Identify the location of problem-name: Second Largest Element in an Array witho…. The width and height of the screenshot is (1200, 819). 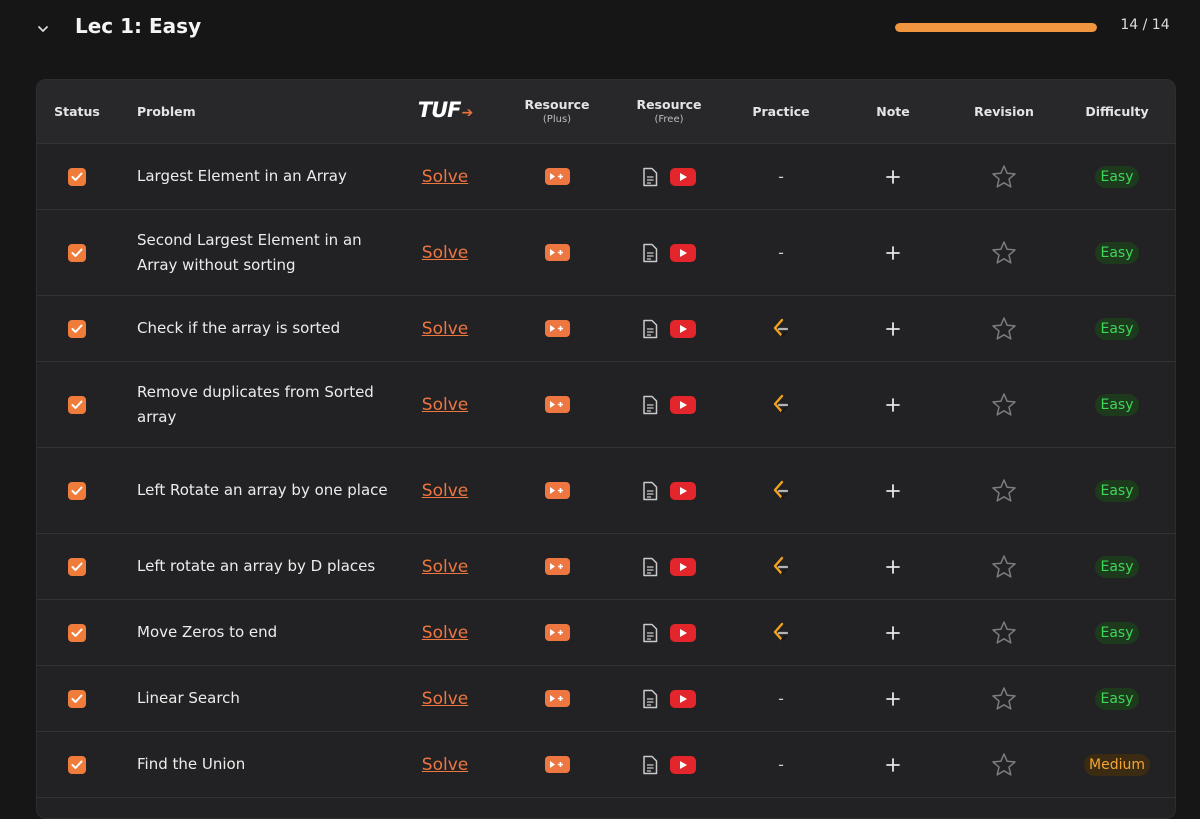
(249, 252).